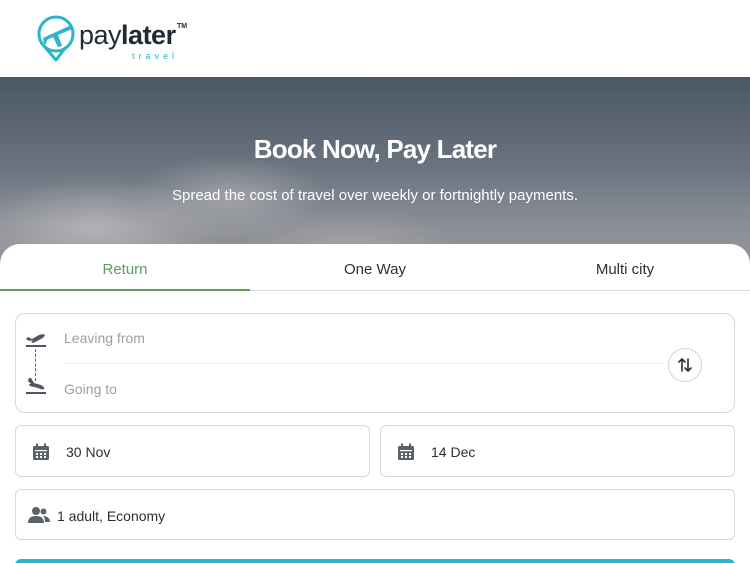  Describe the element at coordinates (453, 452) in the screenshot. I see `return-date-value: 14 Dec` at that location.